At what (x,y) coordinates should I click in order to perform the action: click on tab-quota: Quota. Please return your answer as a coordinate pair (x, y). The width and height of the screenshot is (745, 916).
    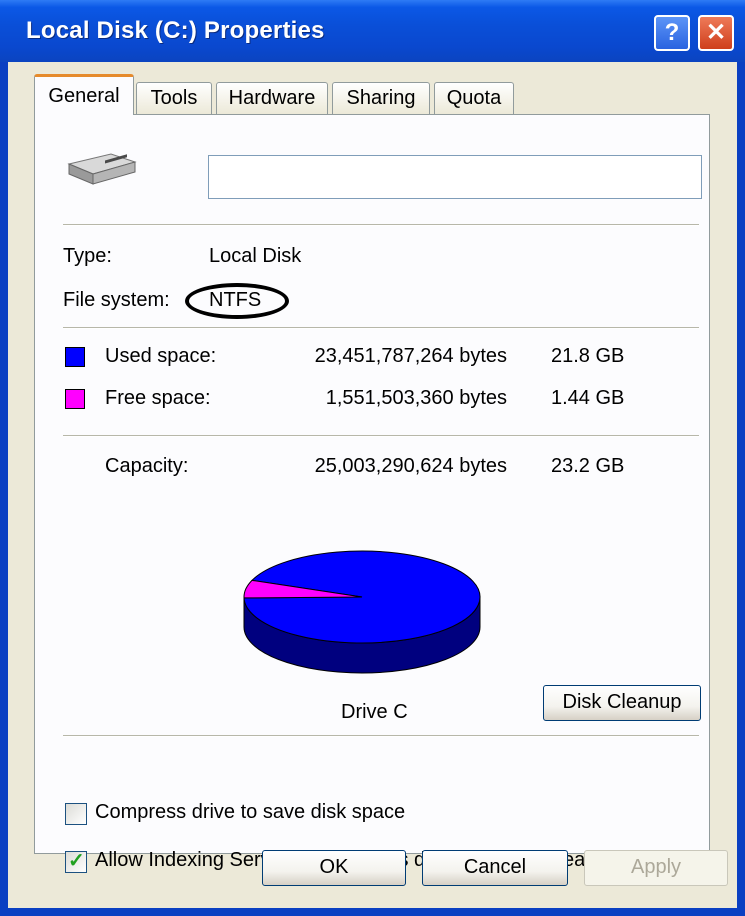
    Looking at the image, I should click on (474, 98).